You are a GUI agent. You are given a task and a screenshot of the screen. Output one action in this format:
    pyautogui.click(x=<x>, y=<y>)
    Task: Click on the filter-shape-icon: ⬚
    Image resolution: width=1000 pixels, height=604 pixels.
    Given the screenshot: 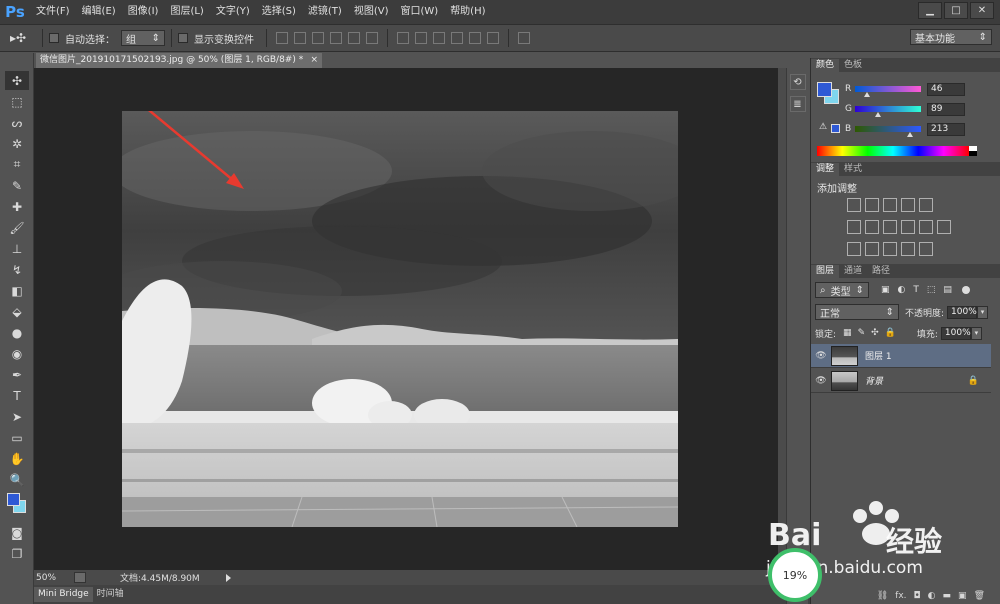 What is the action you would take?
    pyautogui.click(x=931, y=290)
    